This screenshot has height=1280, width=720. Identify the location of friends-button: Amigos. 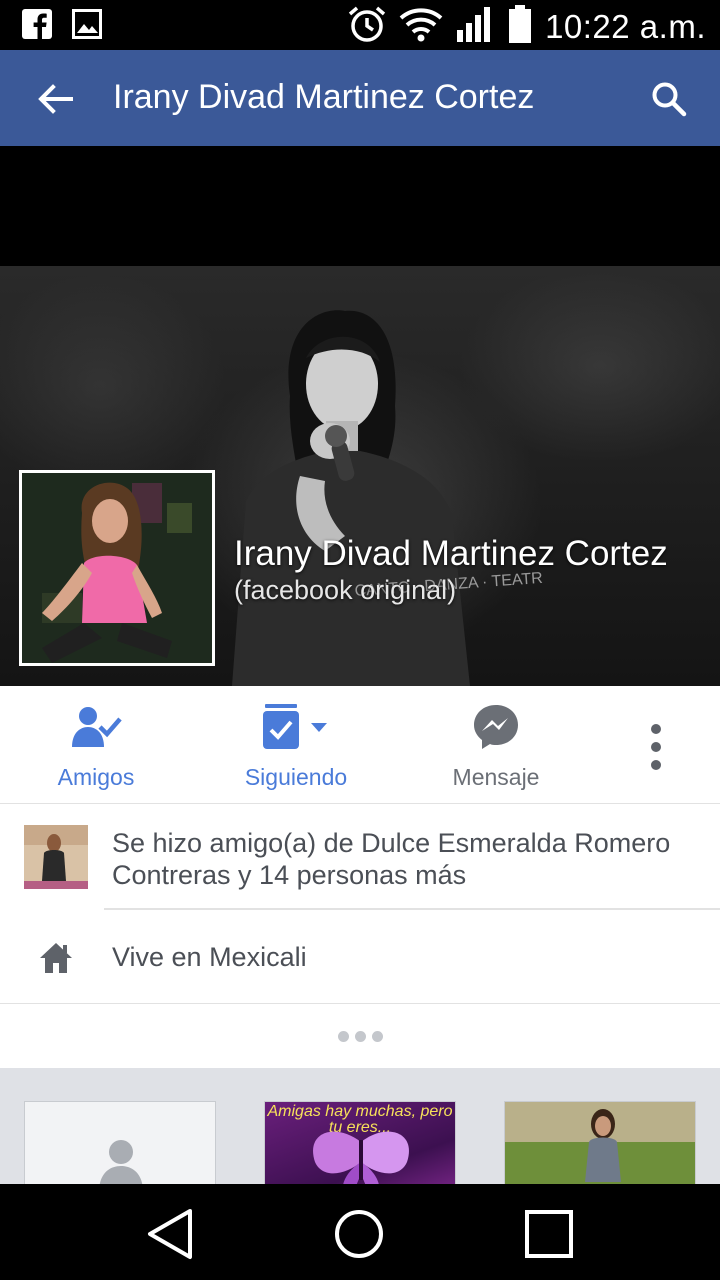
(96, 747).